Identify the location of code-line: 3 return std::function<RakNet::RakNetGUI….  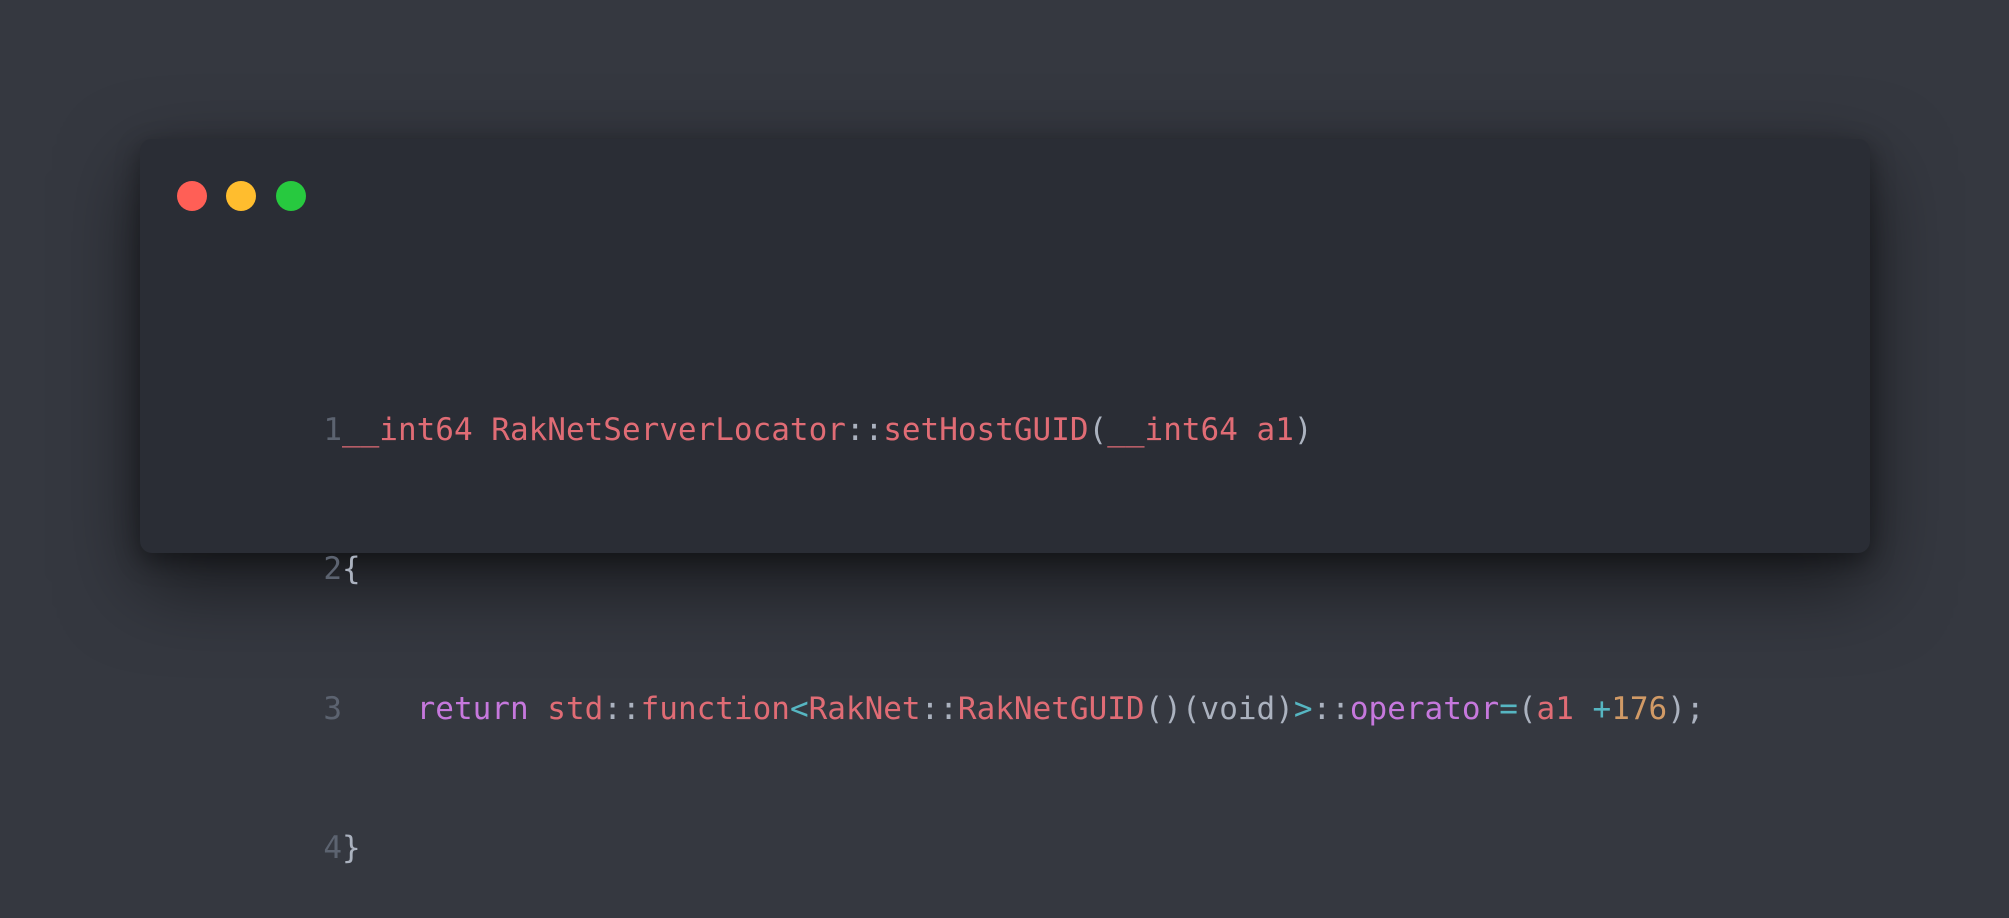
(1005, 683).